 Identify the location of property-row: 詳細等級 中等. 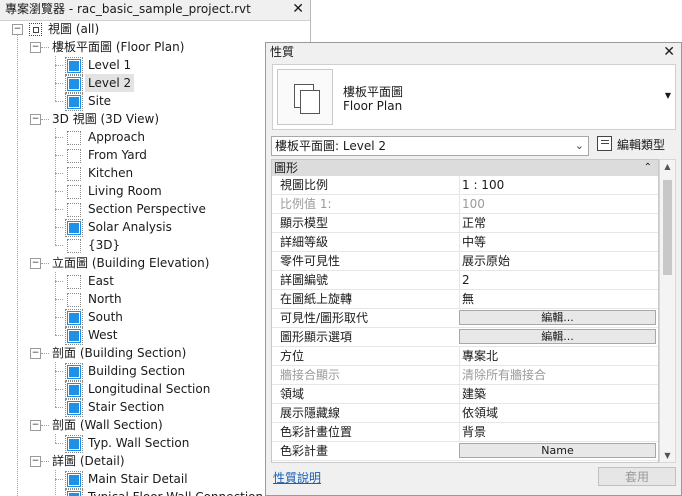
(465, 242).